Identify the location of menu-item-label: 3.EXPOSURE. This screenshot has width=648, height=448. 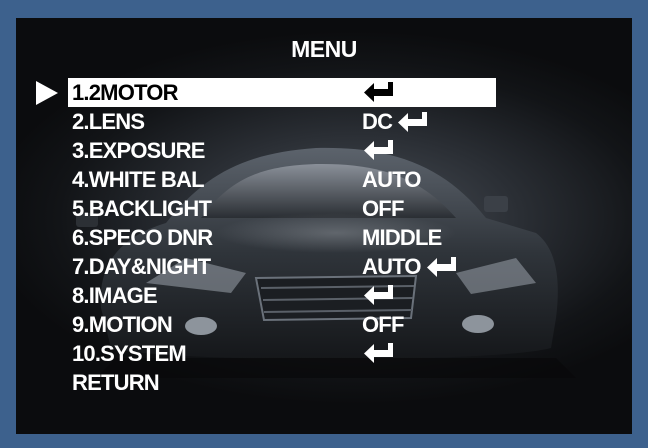
(138, 150).